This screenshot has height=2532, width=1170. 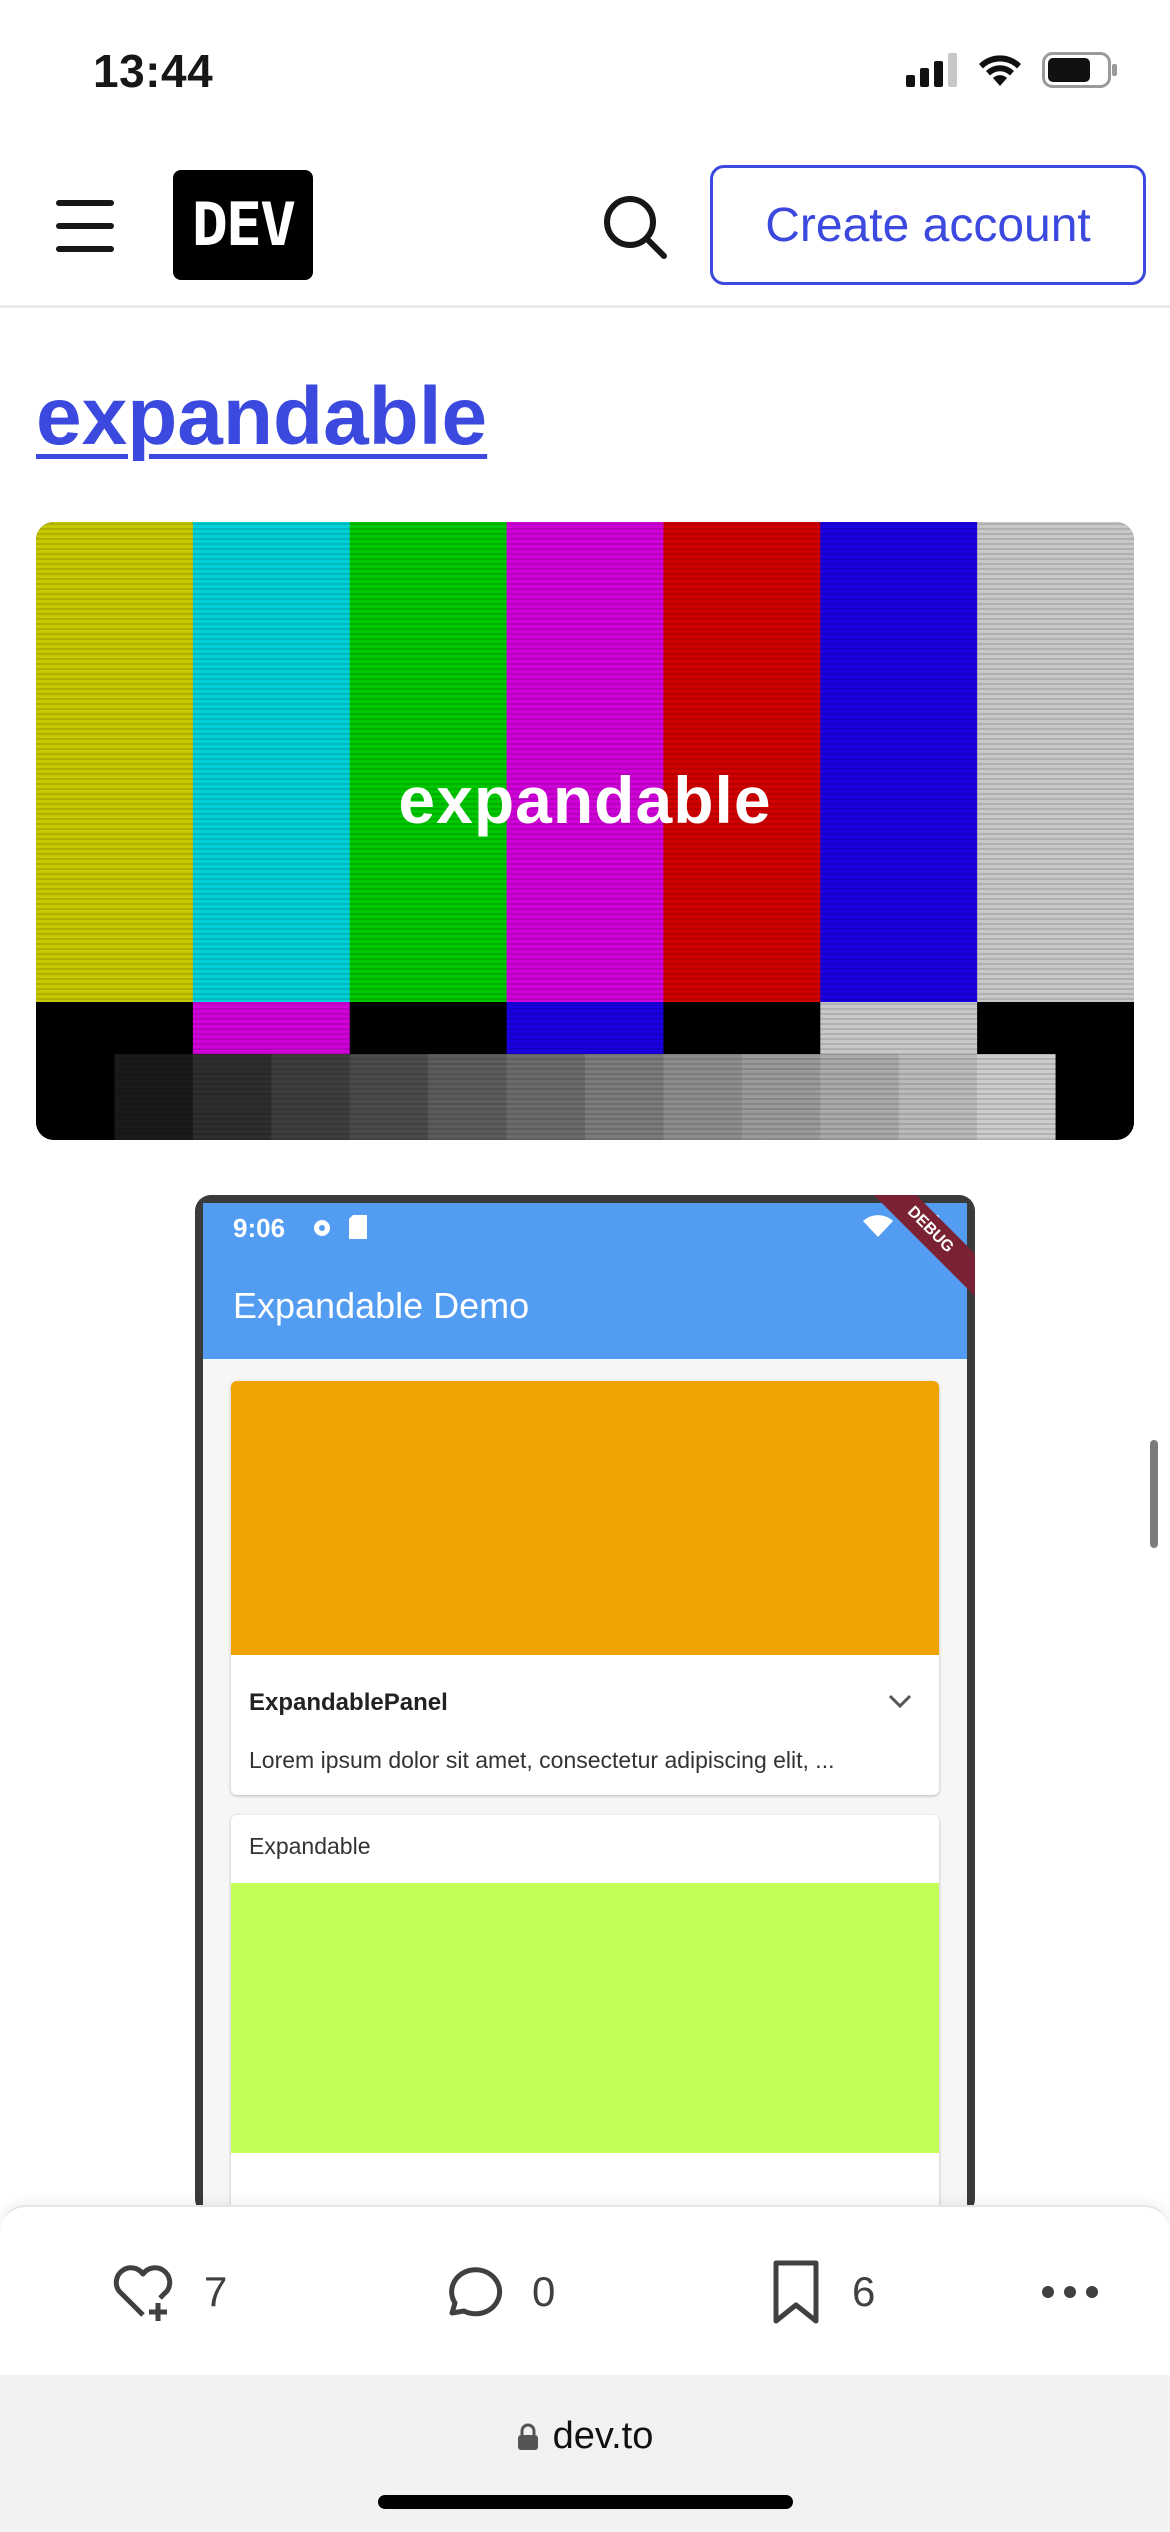 I want to click on heart-plus-icon, so click(x=143, y=2293).